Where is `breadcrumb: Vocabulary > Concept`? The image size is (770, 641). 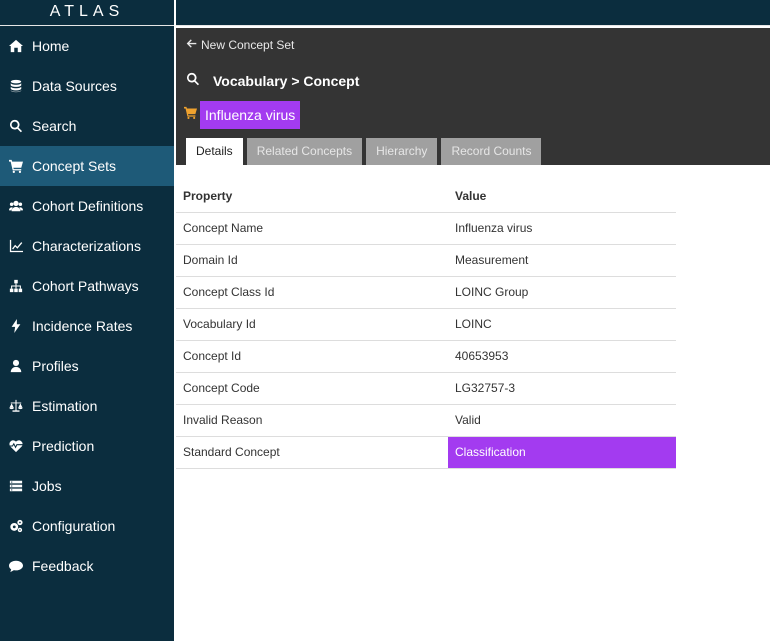
breadcrumb: Vocabulary > Concept is located at coordinates (272, 80).